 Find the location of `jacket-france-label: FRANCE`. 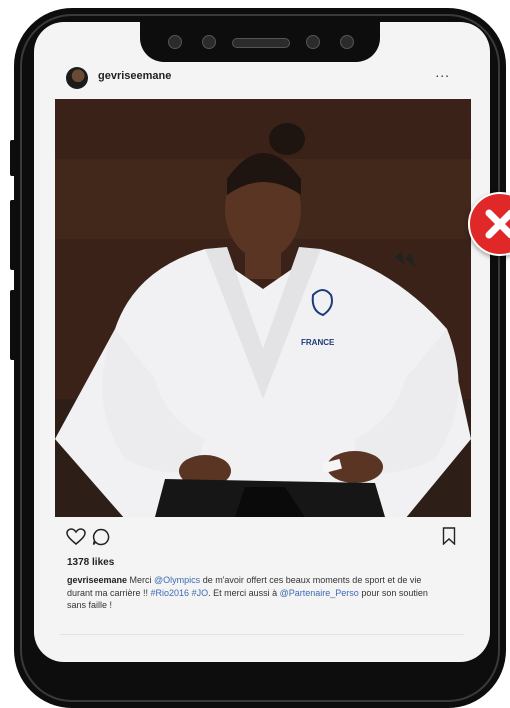

jacket-france-label: FRANCE is located at coordinates (318, 342).